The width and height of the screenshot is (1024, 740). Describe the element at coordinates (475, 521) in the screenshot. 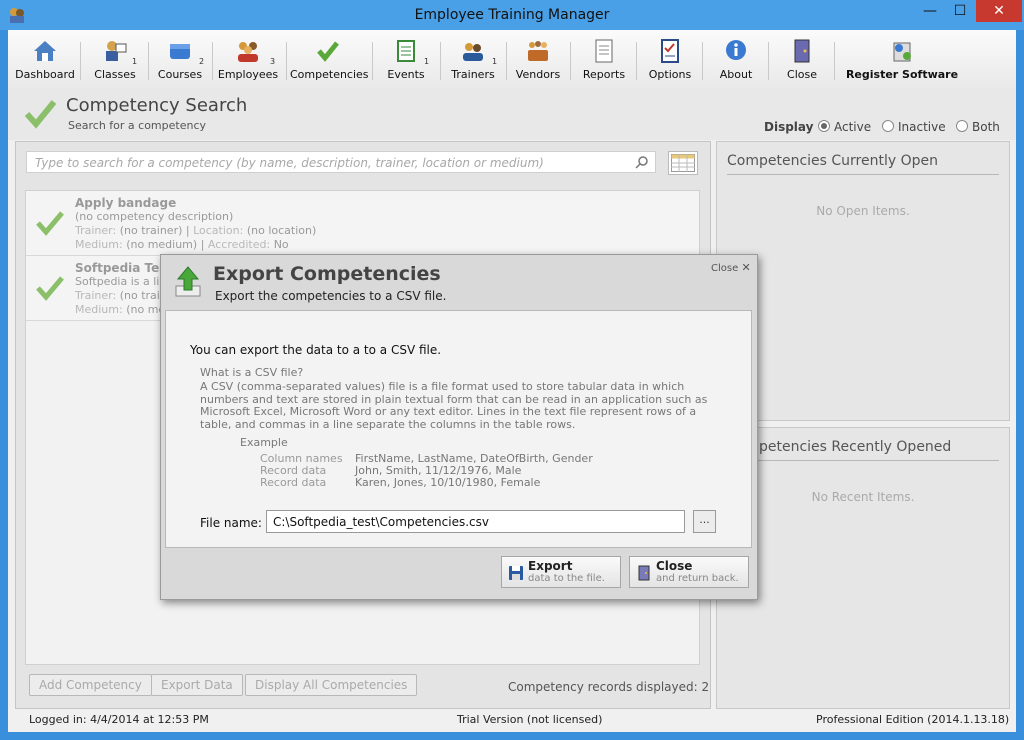

I see `file-name-input` at that location.